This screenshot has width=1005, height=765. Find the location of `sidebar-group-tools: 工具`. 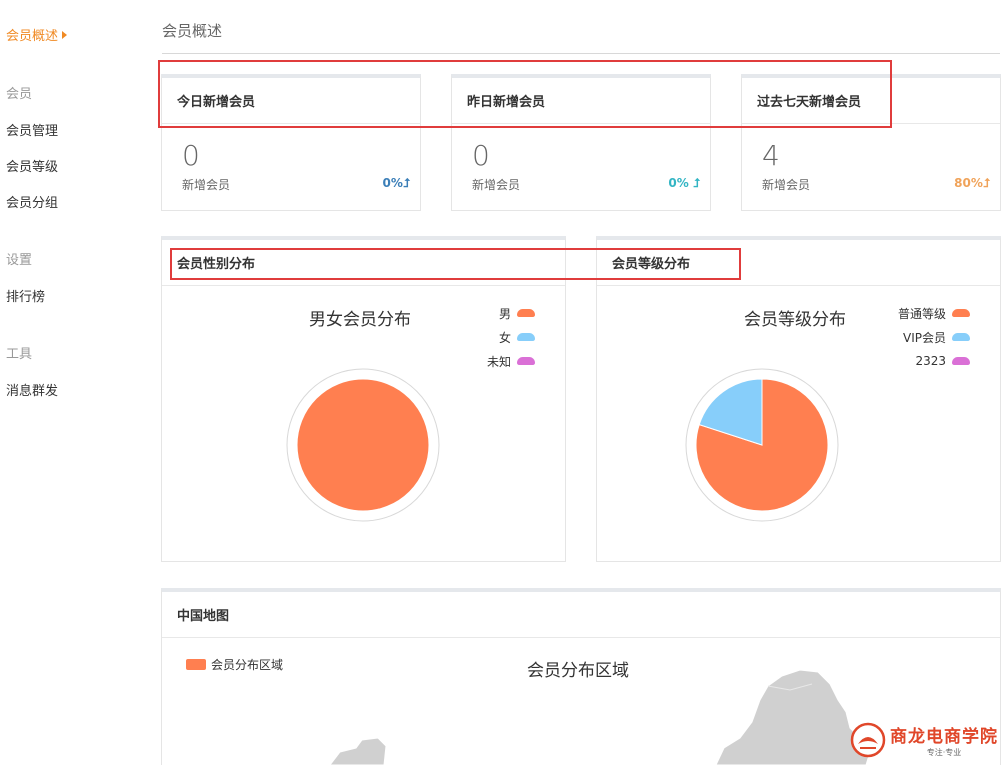

sidebar-group-tools: 工具 is located at coordinates (19, 354).